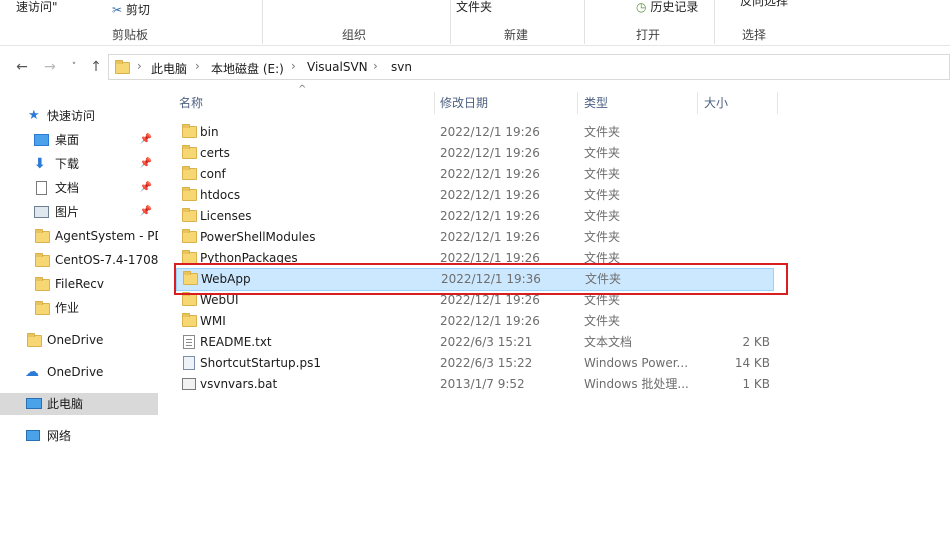 The height and width of the screenshot is (537, 950). Describe the element at coordinates (106, 260) in the screenshot. I see `nav-item-label: CentOS-7.4-1708` at that location.